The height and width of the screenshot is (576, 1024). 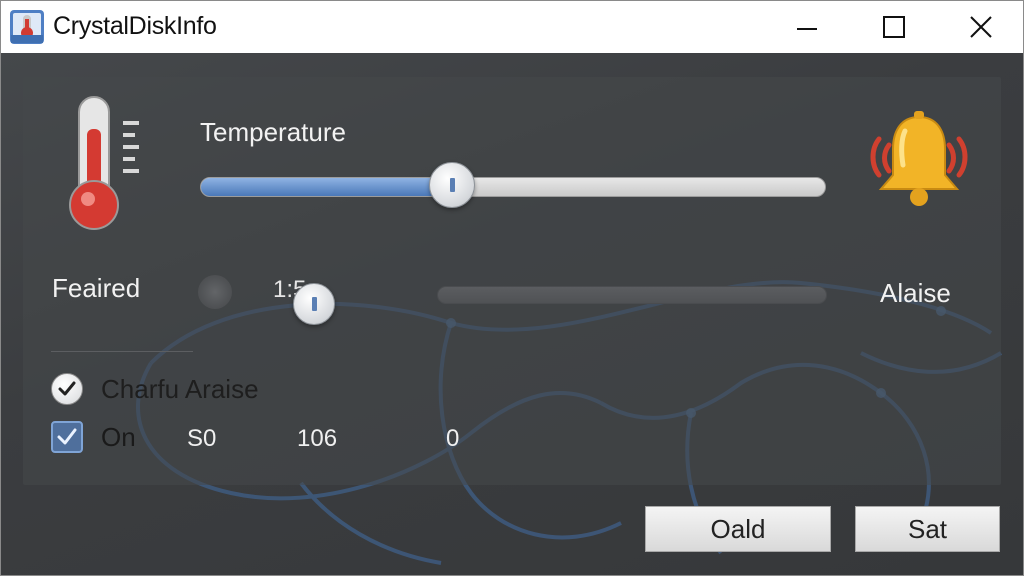 I want to click on title-bar: CrystalDiskInfo, so click(x=512, y=27).